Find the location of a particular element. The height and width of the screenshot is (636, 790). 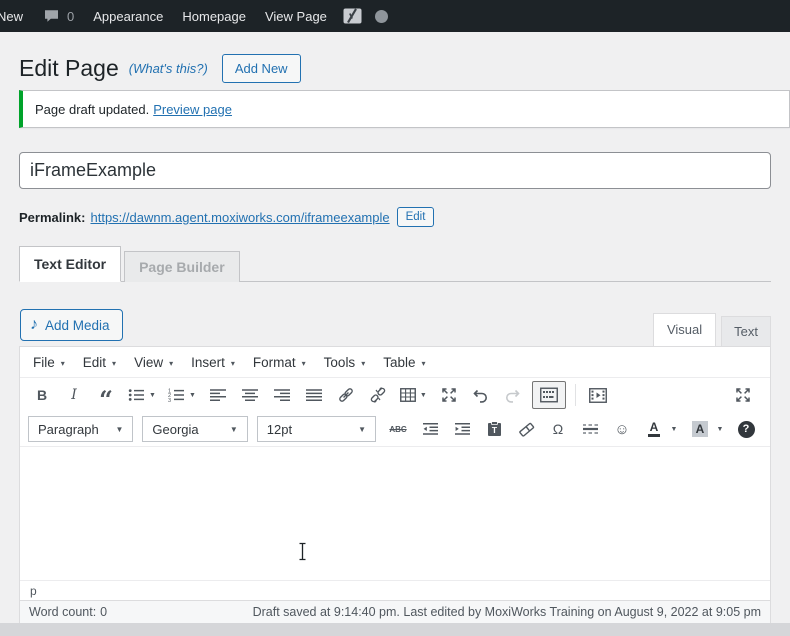

table-icon is located at coordinates (407, 395).